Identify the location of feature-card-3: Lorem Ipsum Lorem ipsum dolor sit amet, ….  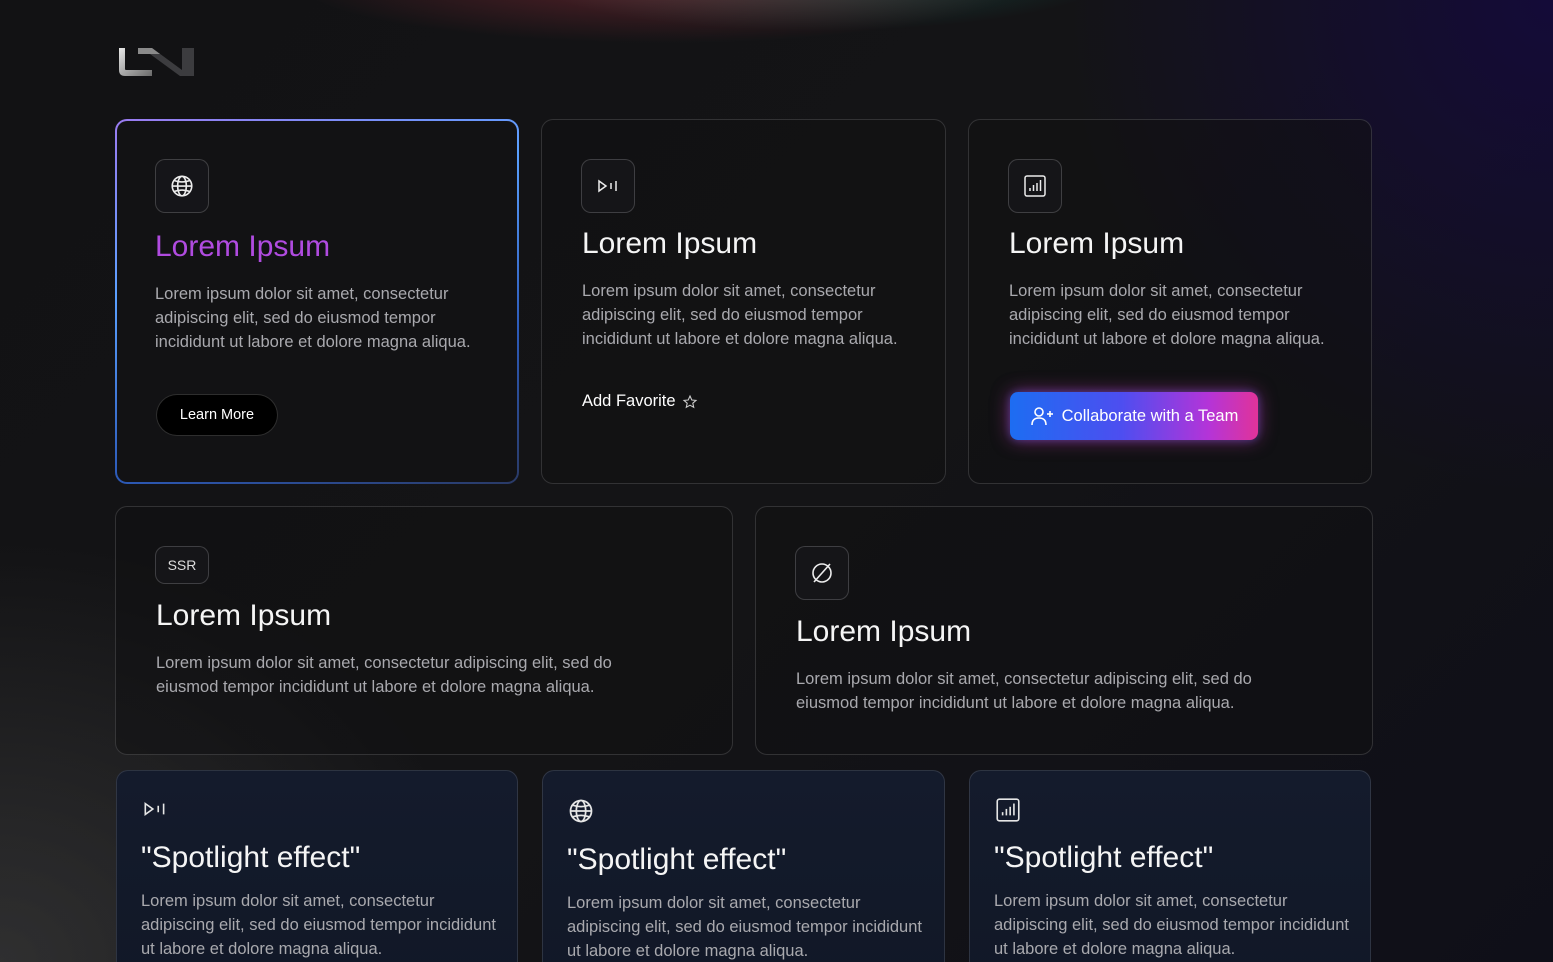
(1170, 301).